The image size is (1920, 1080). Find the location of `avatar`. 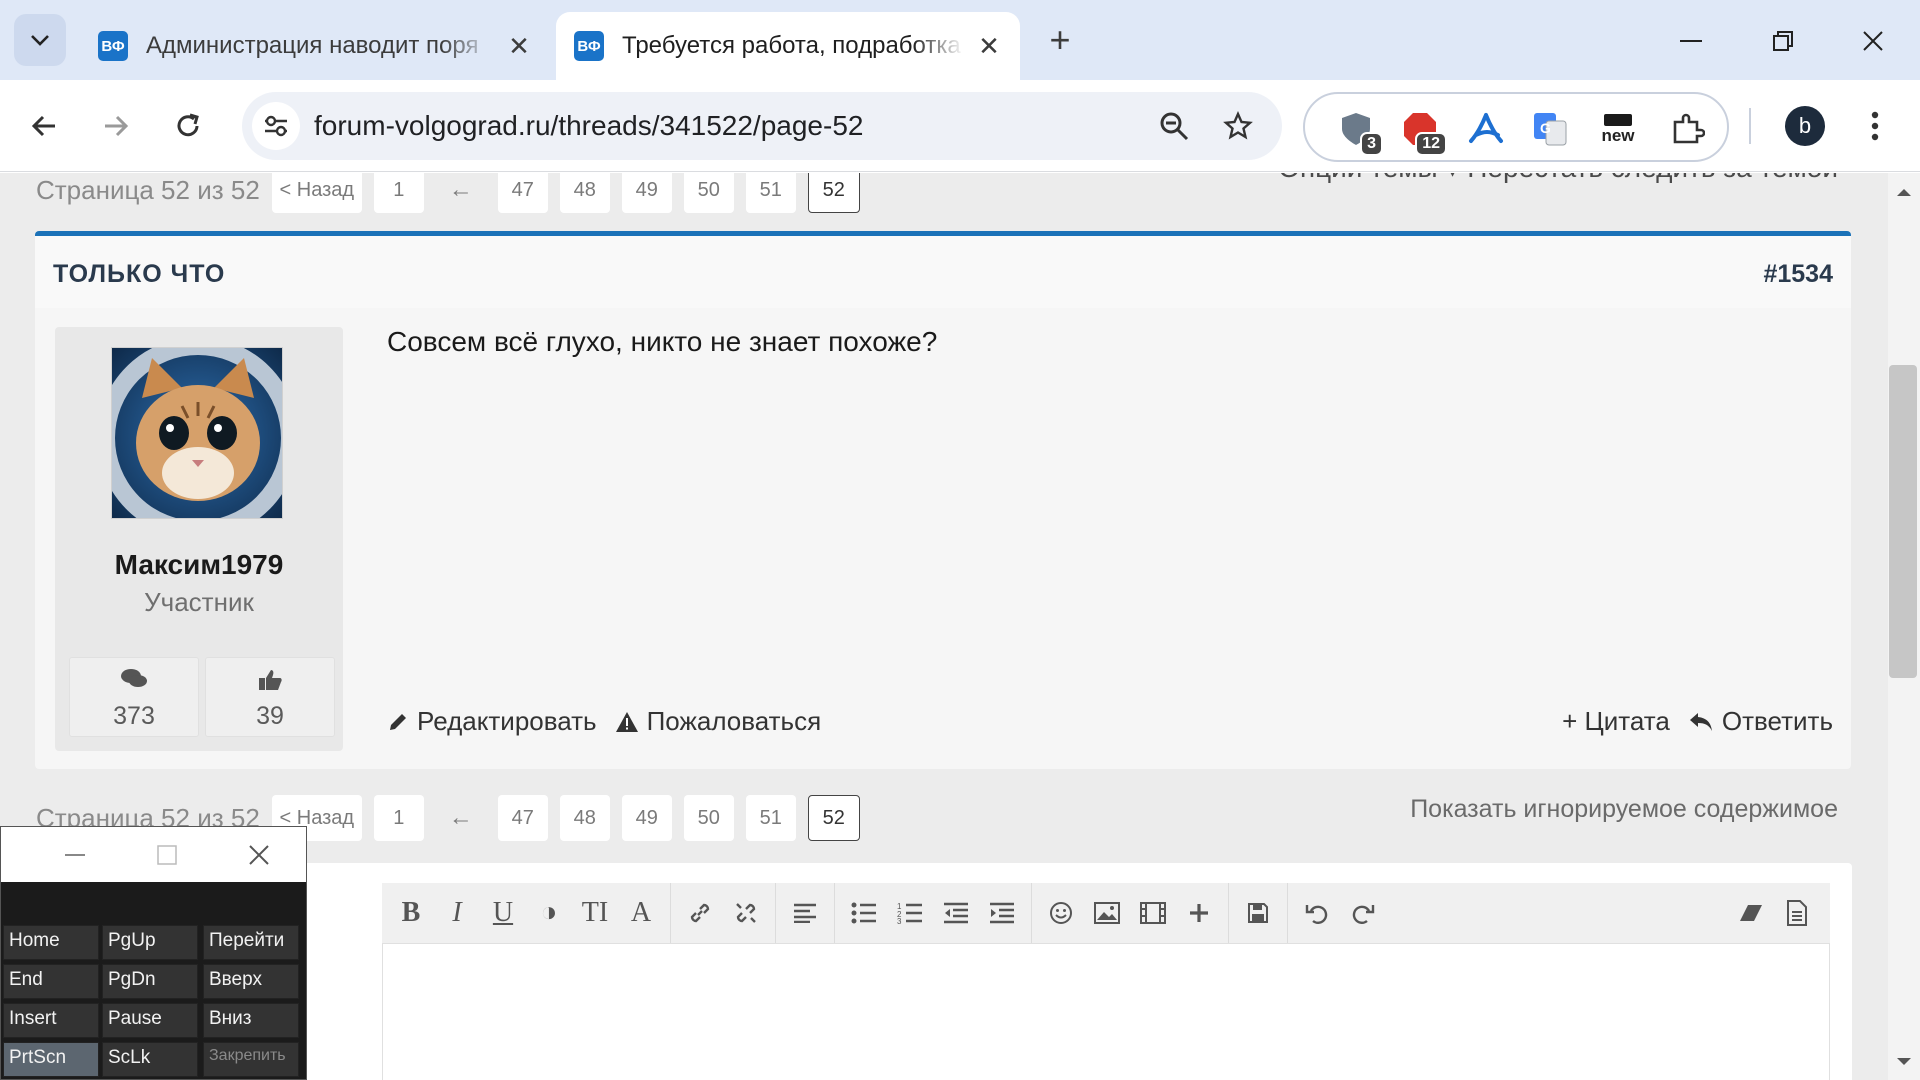

avatar is located at coordinates (197, 433).